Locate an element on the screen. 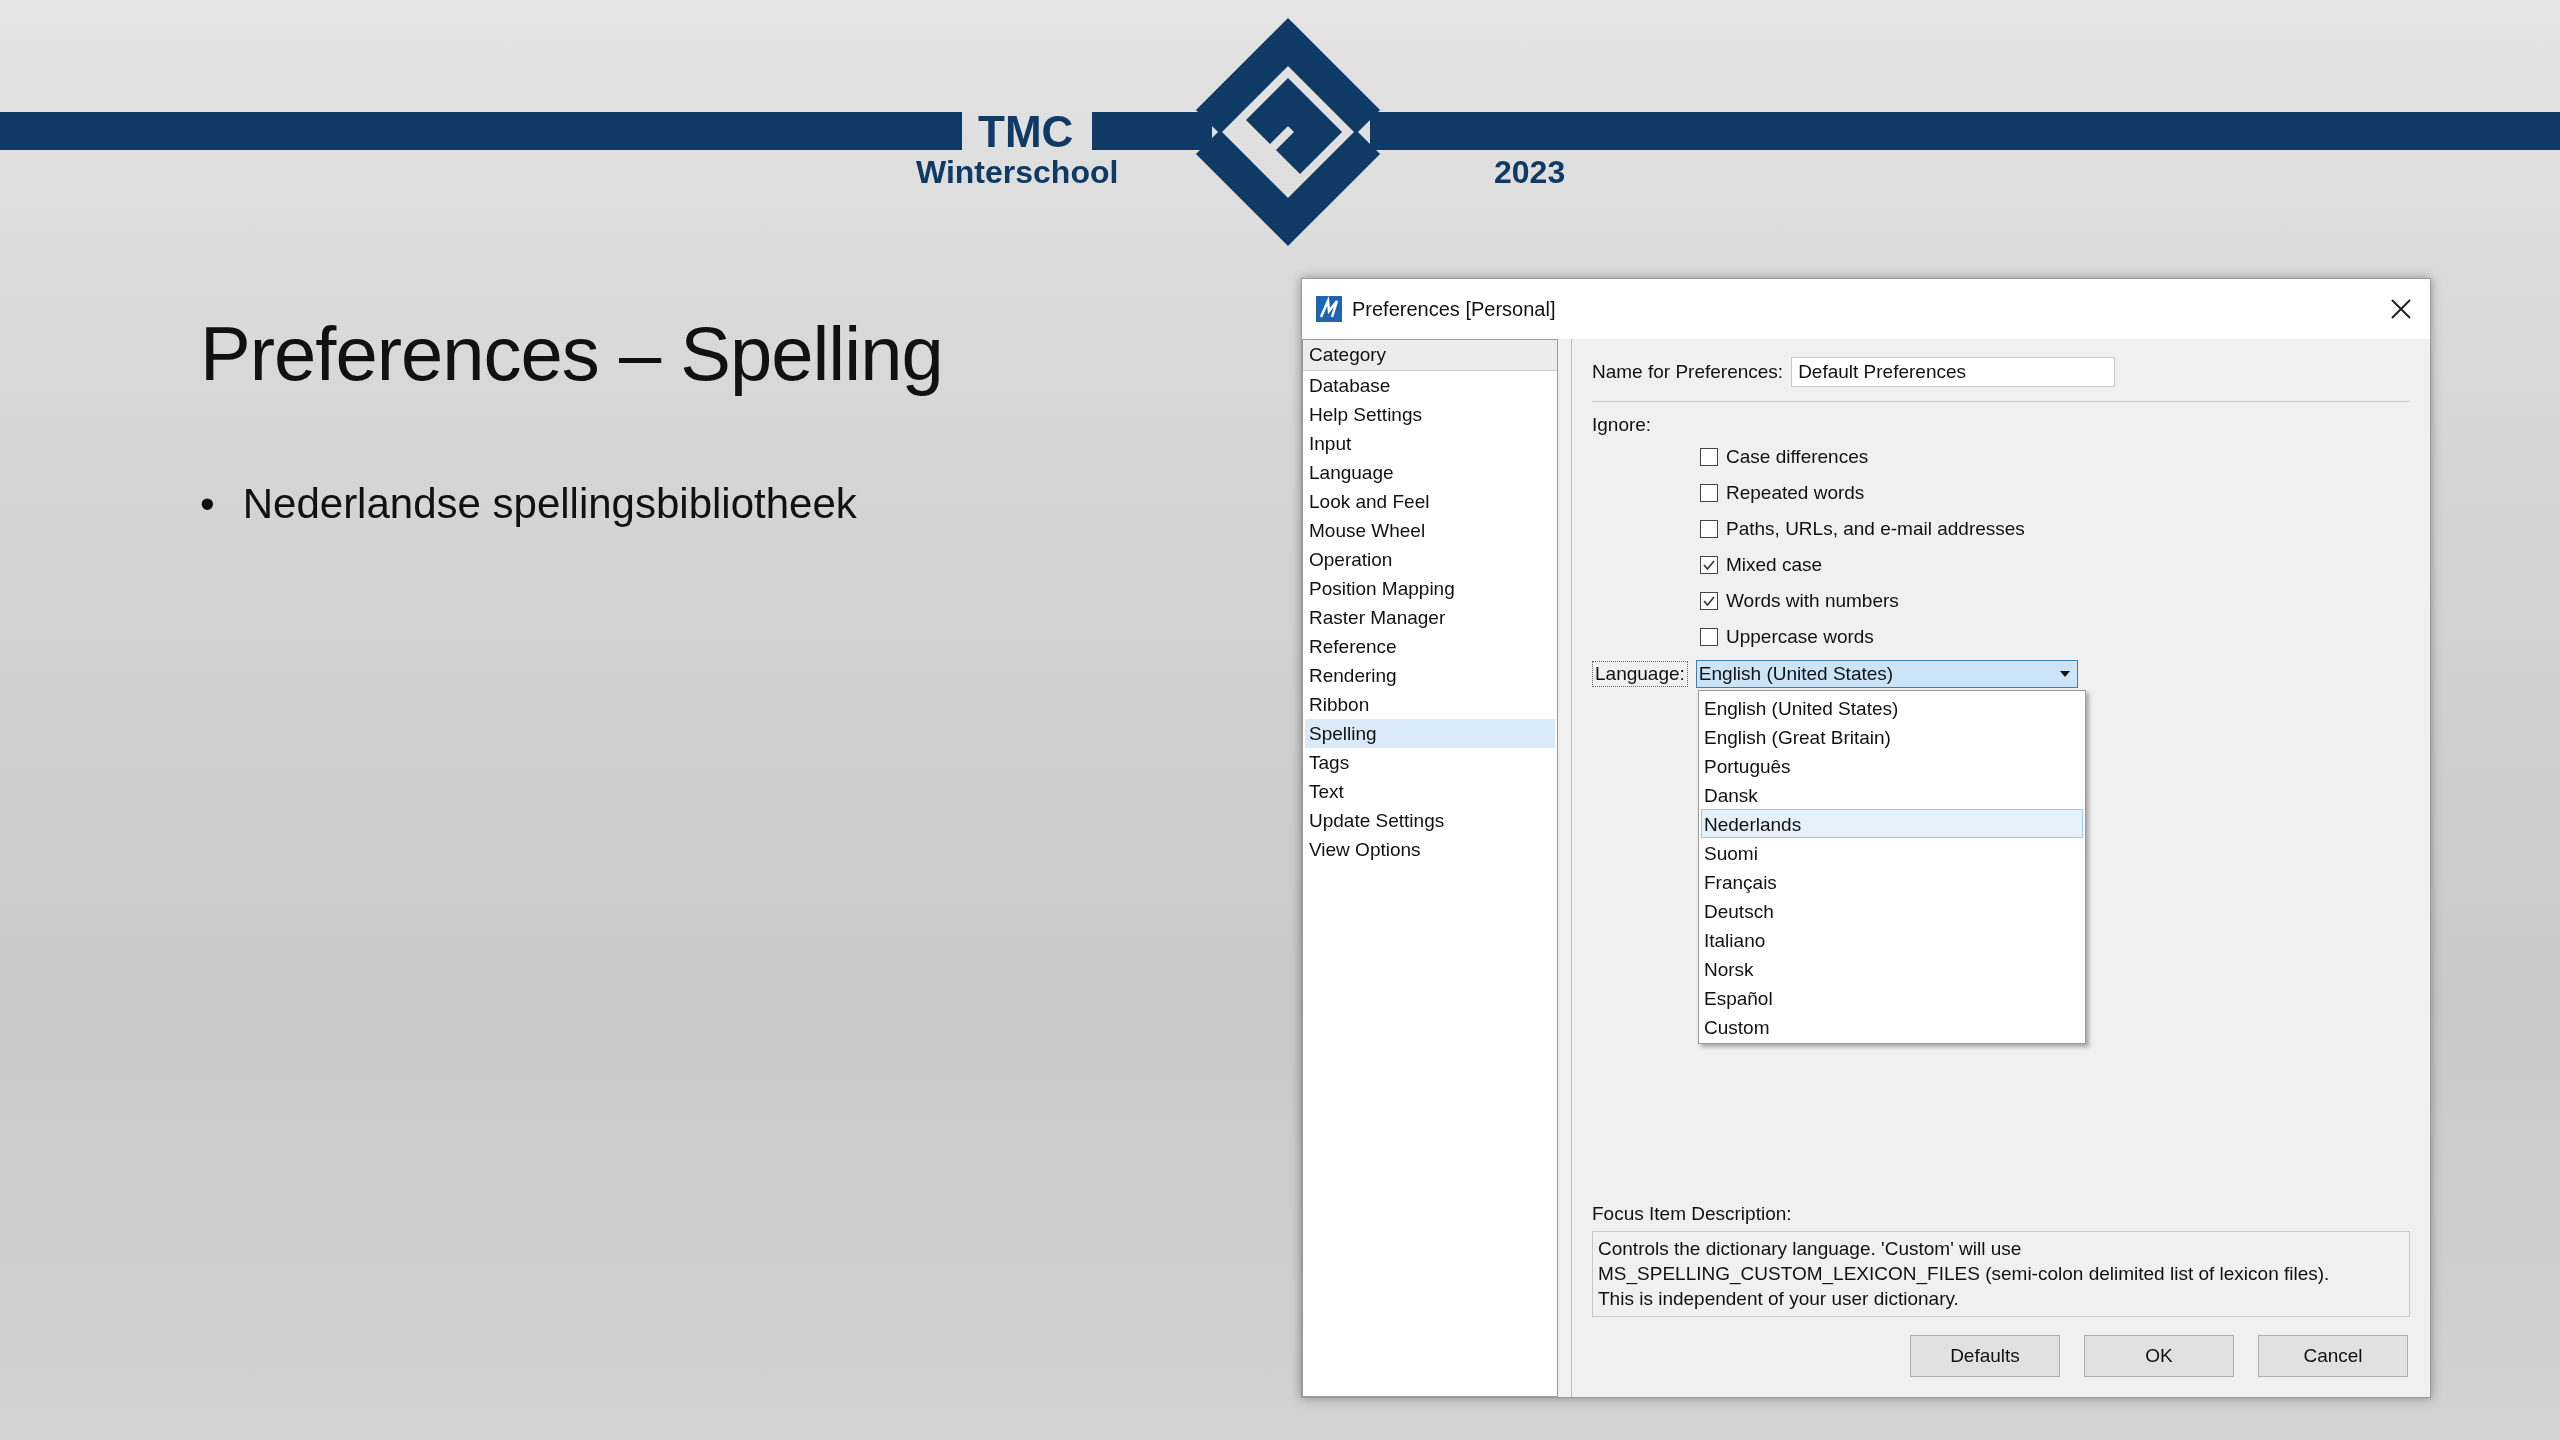 This screenshot has height=1440, width=2560. category-item: Mouse Wheel is located at coordinates (1430, 530).